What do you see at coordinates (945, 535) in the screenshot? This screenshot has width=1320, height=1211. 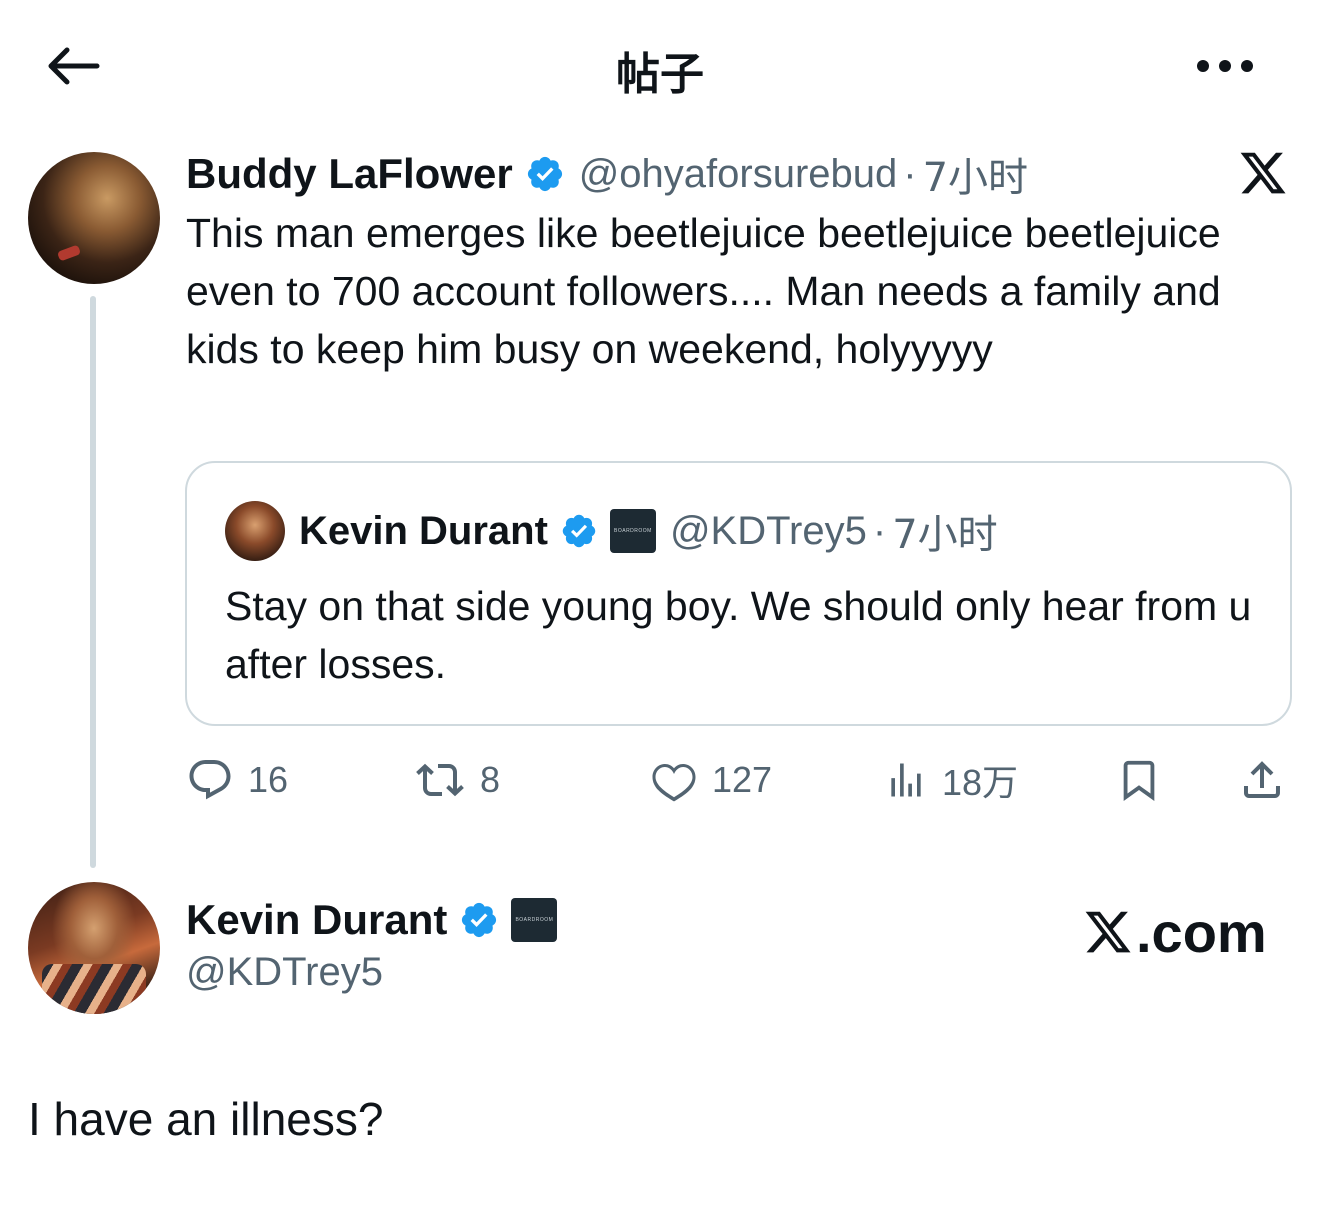 I see `quoted-tweet-time: 7小时` at bounding box center [945, 535].